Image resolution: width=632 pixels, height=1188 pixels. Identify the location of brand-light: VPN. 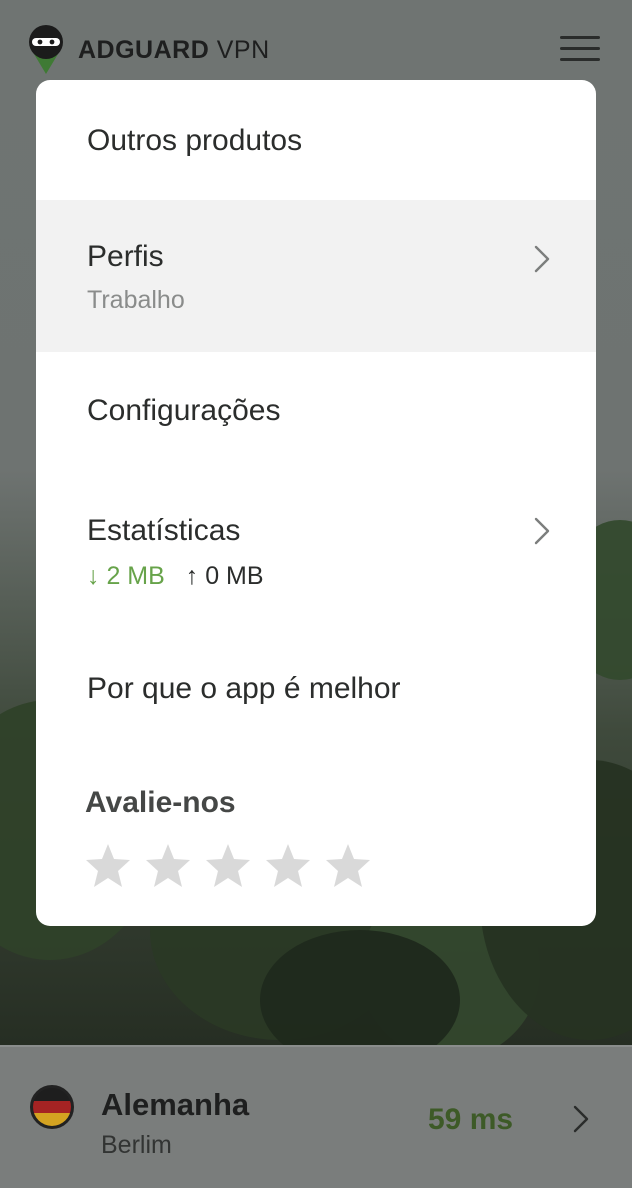
(243, 50).